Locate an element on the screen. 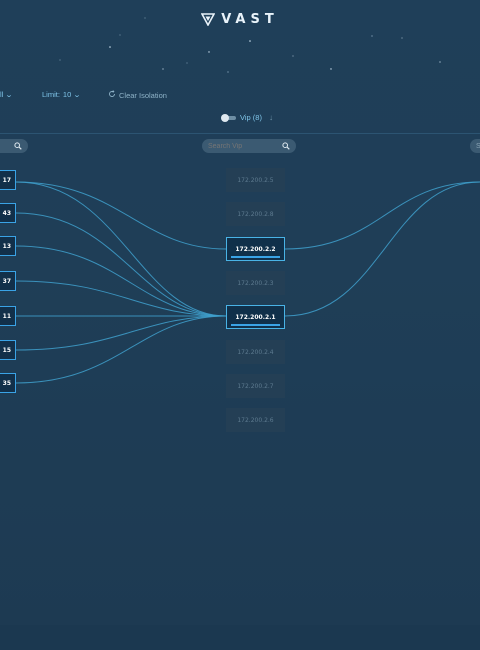  vip-node: 172.200.2.4 is located at coordinates (255, 352).